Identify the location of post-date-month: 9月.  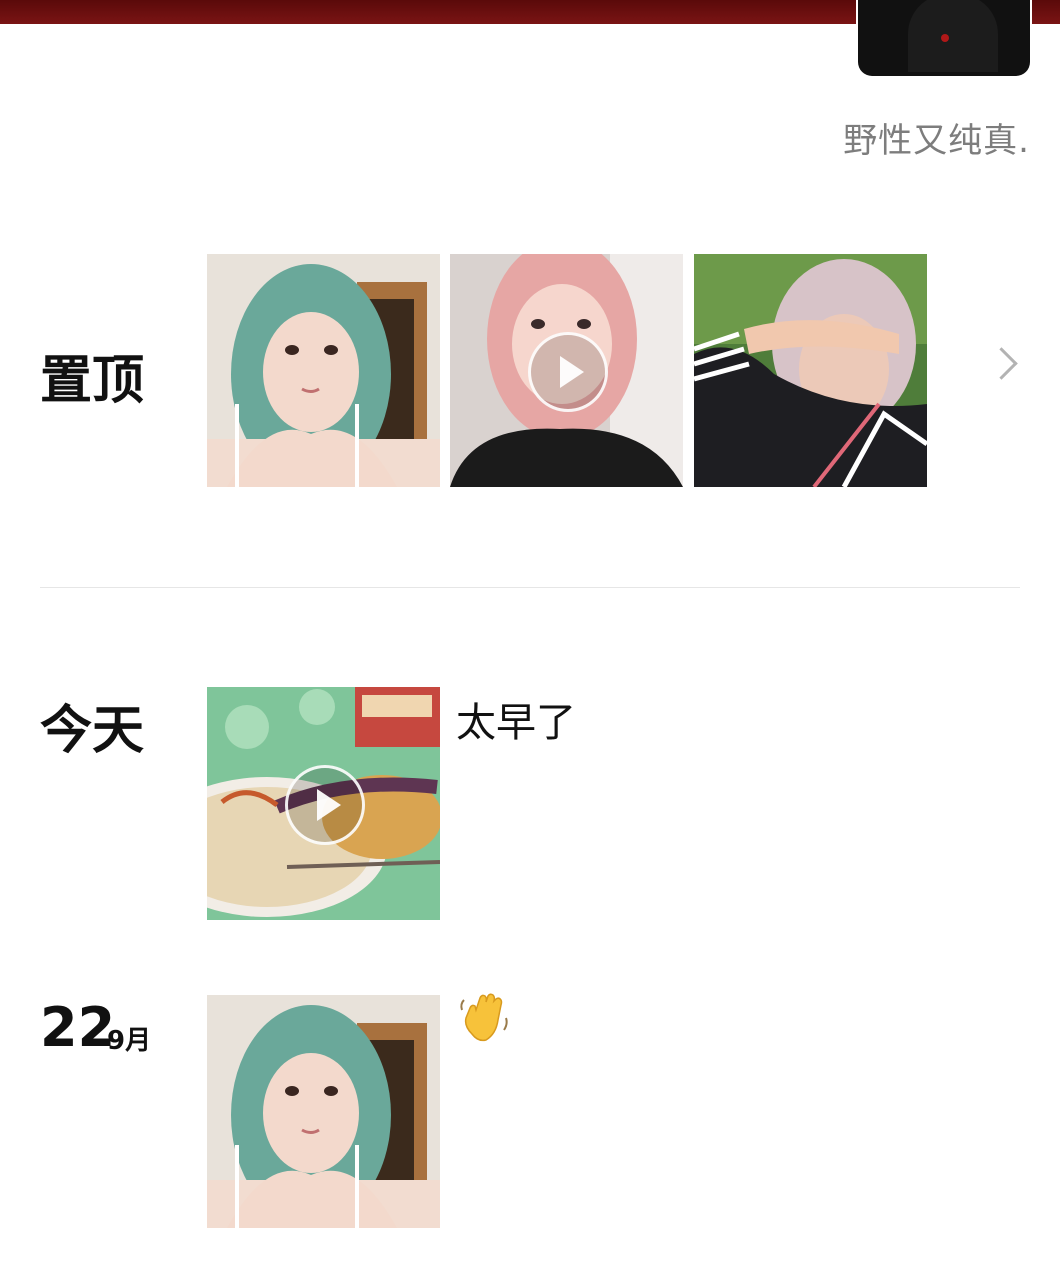
(129, 1041).